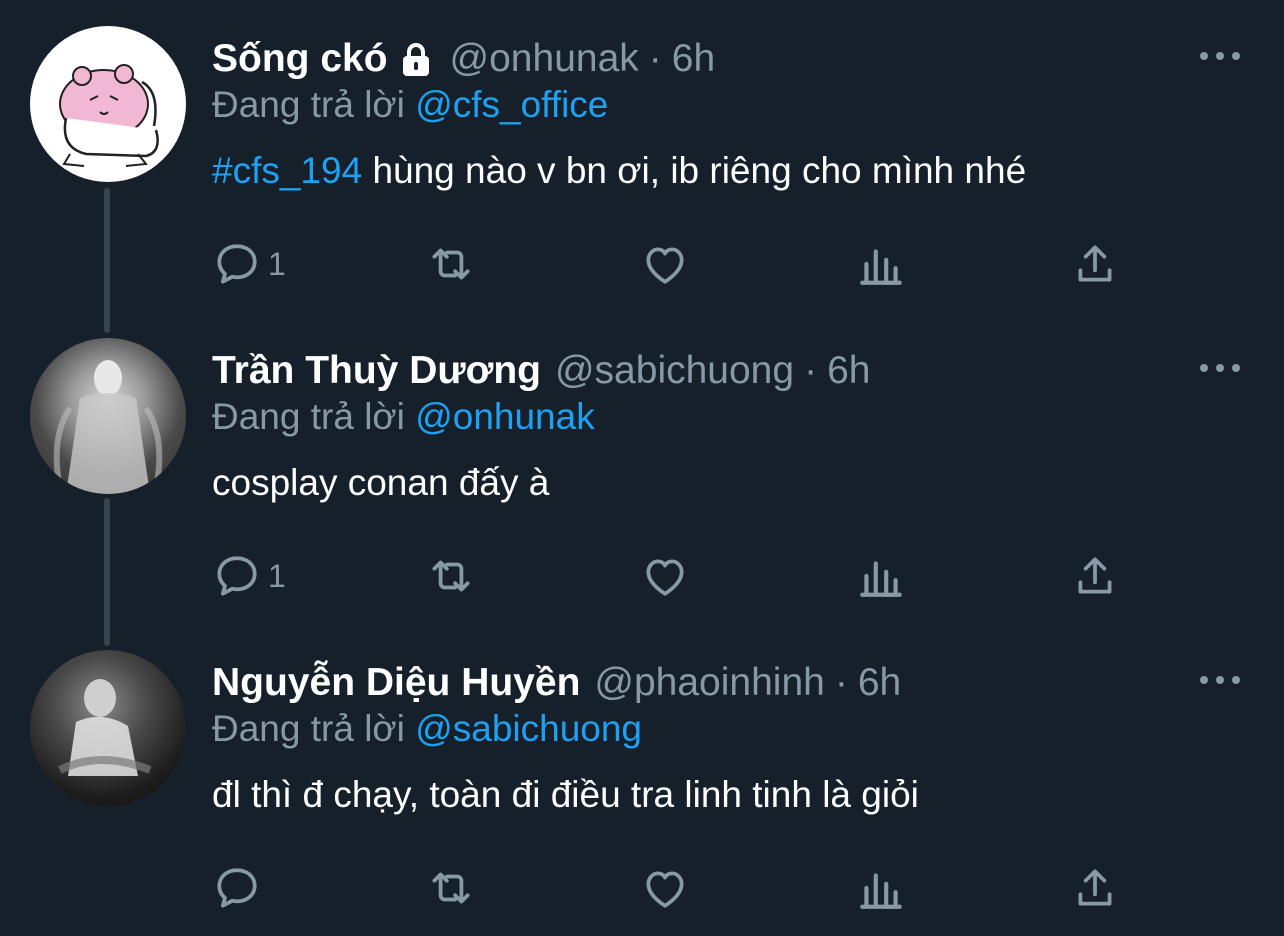  Describe the element at coordinates (709, 683) in the screenshot. I see `handle: @phaoinhinh` at that location.